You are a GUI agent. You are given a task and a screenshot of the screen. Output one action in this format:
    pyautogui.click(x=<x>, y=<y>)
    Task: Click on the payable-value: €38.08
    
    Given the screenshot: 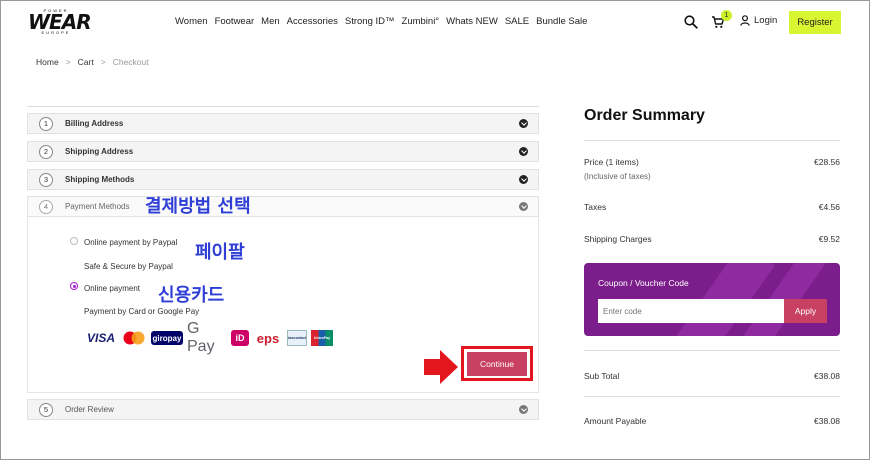 What is the action you would take?
    pyautogui.click(x=827, y=421)
    